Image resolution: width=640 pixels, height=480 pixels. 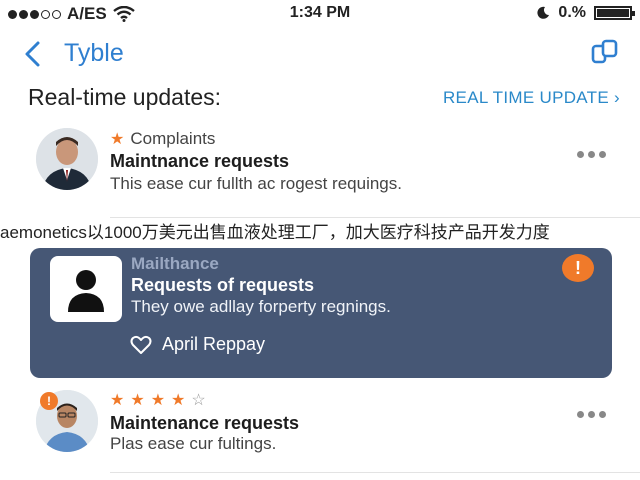 I want to click on avatar, so click(x=67, y=159).